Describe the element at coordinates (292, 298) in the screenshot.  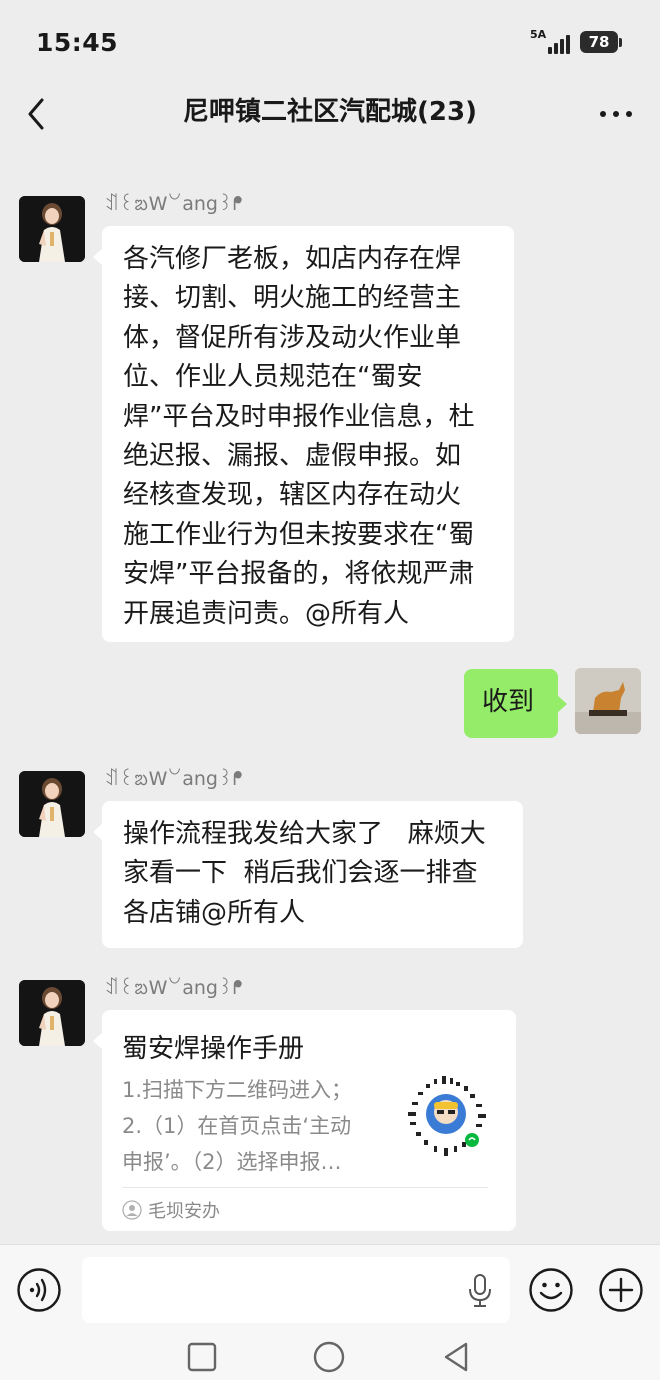
I see `message-line: 接、切割、明火施工的经营主` at that location.